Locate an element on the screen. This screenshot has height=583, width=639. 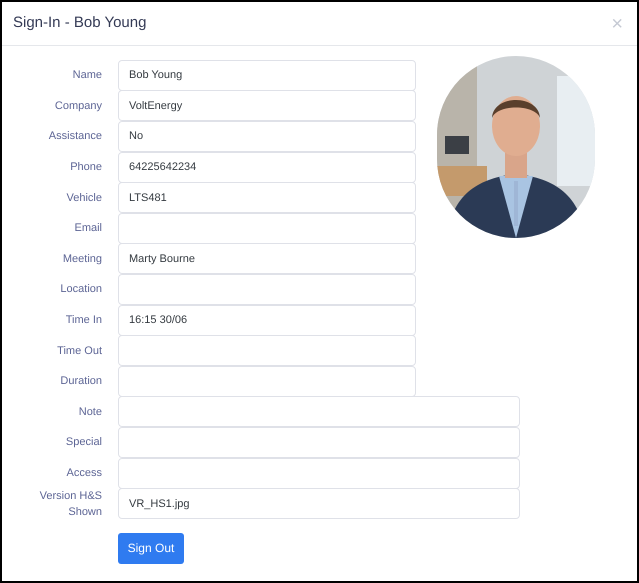
field-label: Meeting is located at coordinates (82, 259).